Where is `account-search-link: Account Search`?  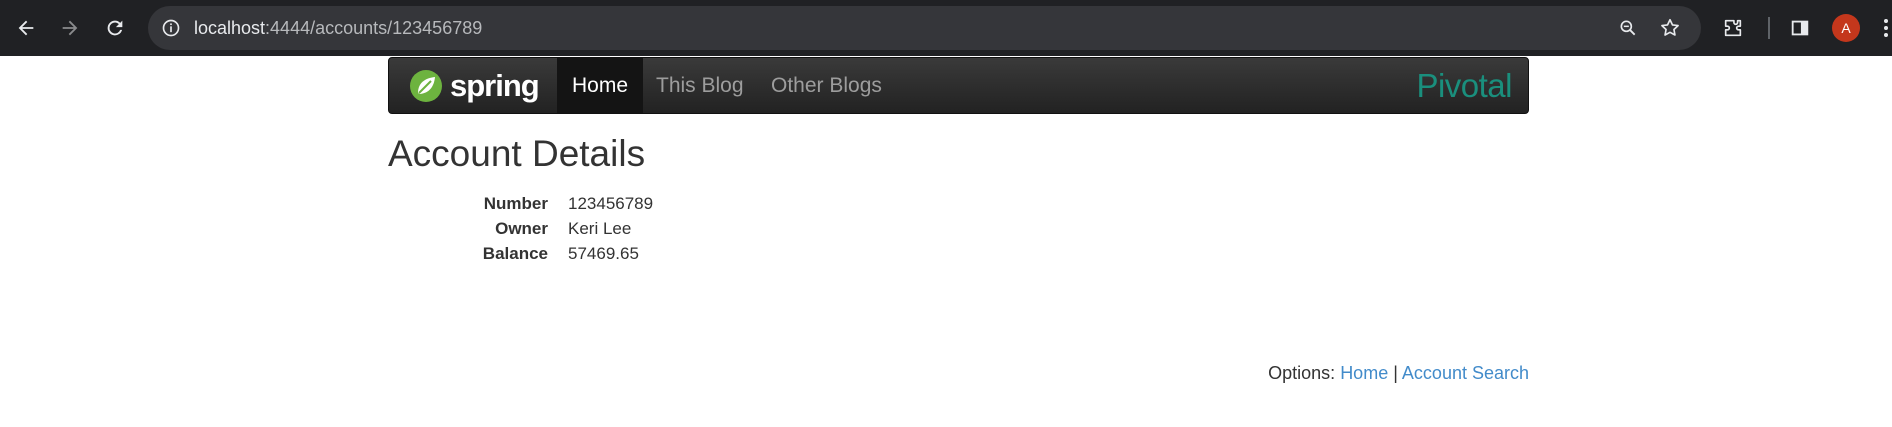 account-search-link: Account Search is located at coordinates (1465, 373).